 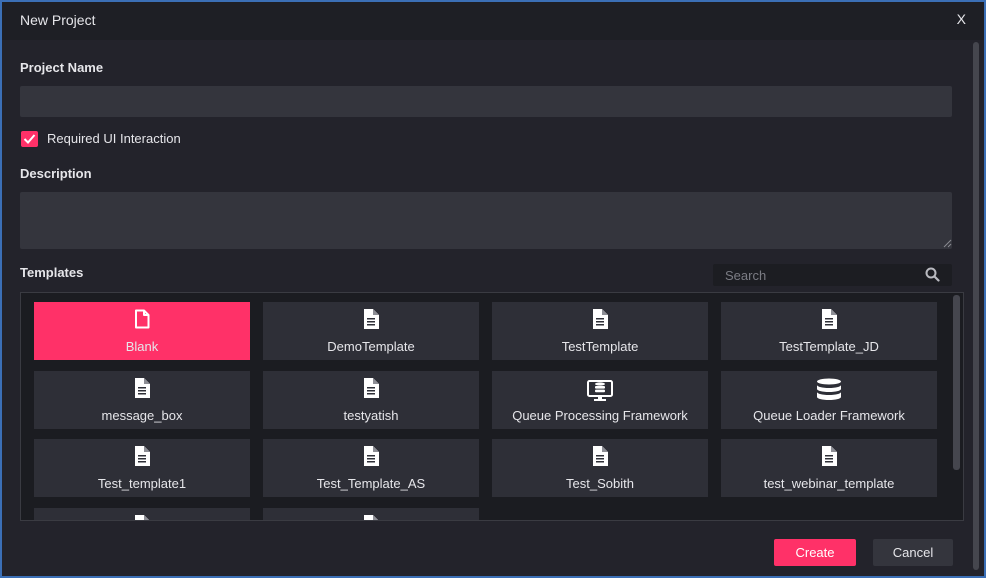 I want to click on blank-file-icon, so click(x=142, y=320).